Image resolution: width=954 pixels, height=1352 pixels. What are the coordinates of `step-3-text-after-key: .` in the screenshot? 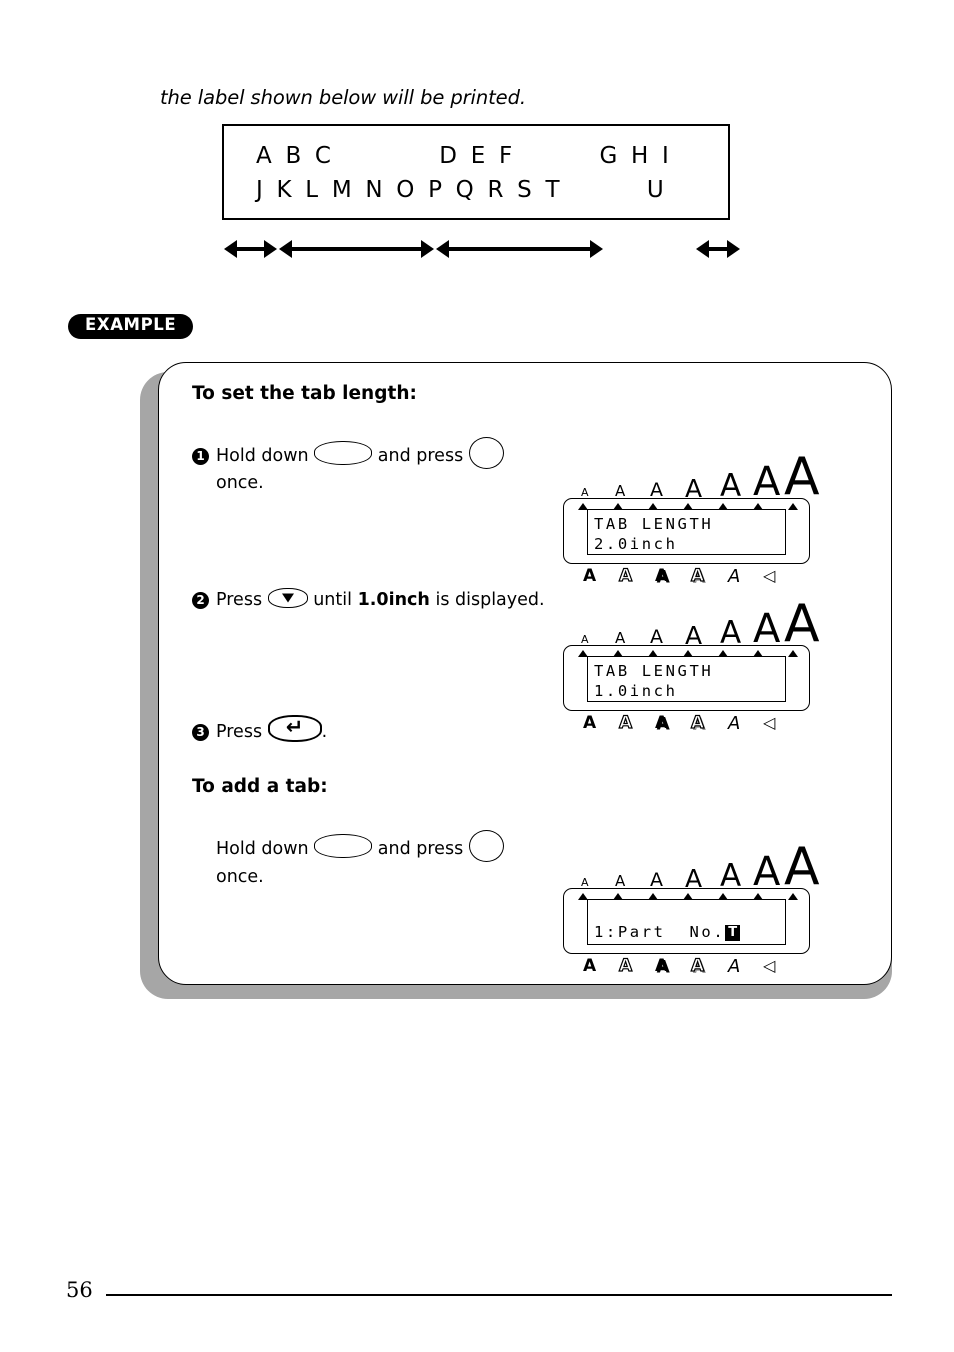 It's located at (324, 732).